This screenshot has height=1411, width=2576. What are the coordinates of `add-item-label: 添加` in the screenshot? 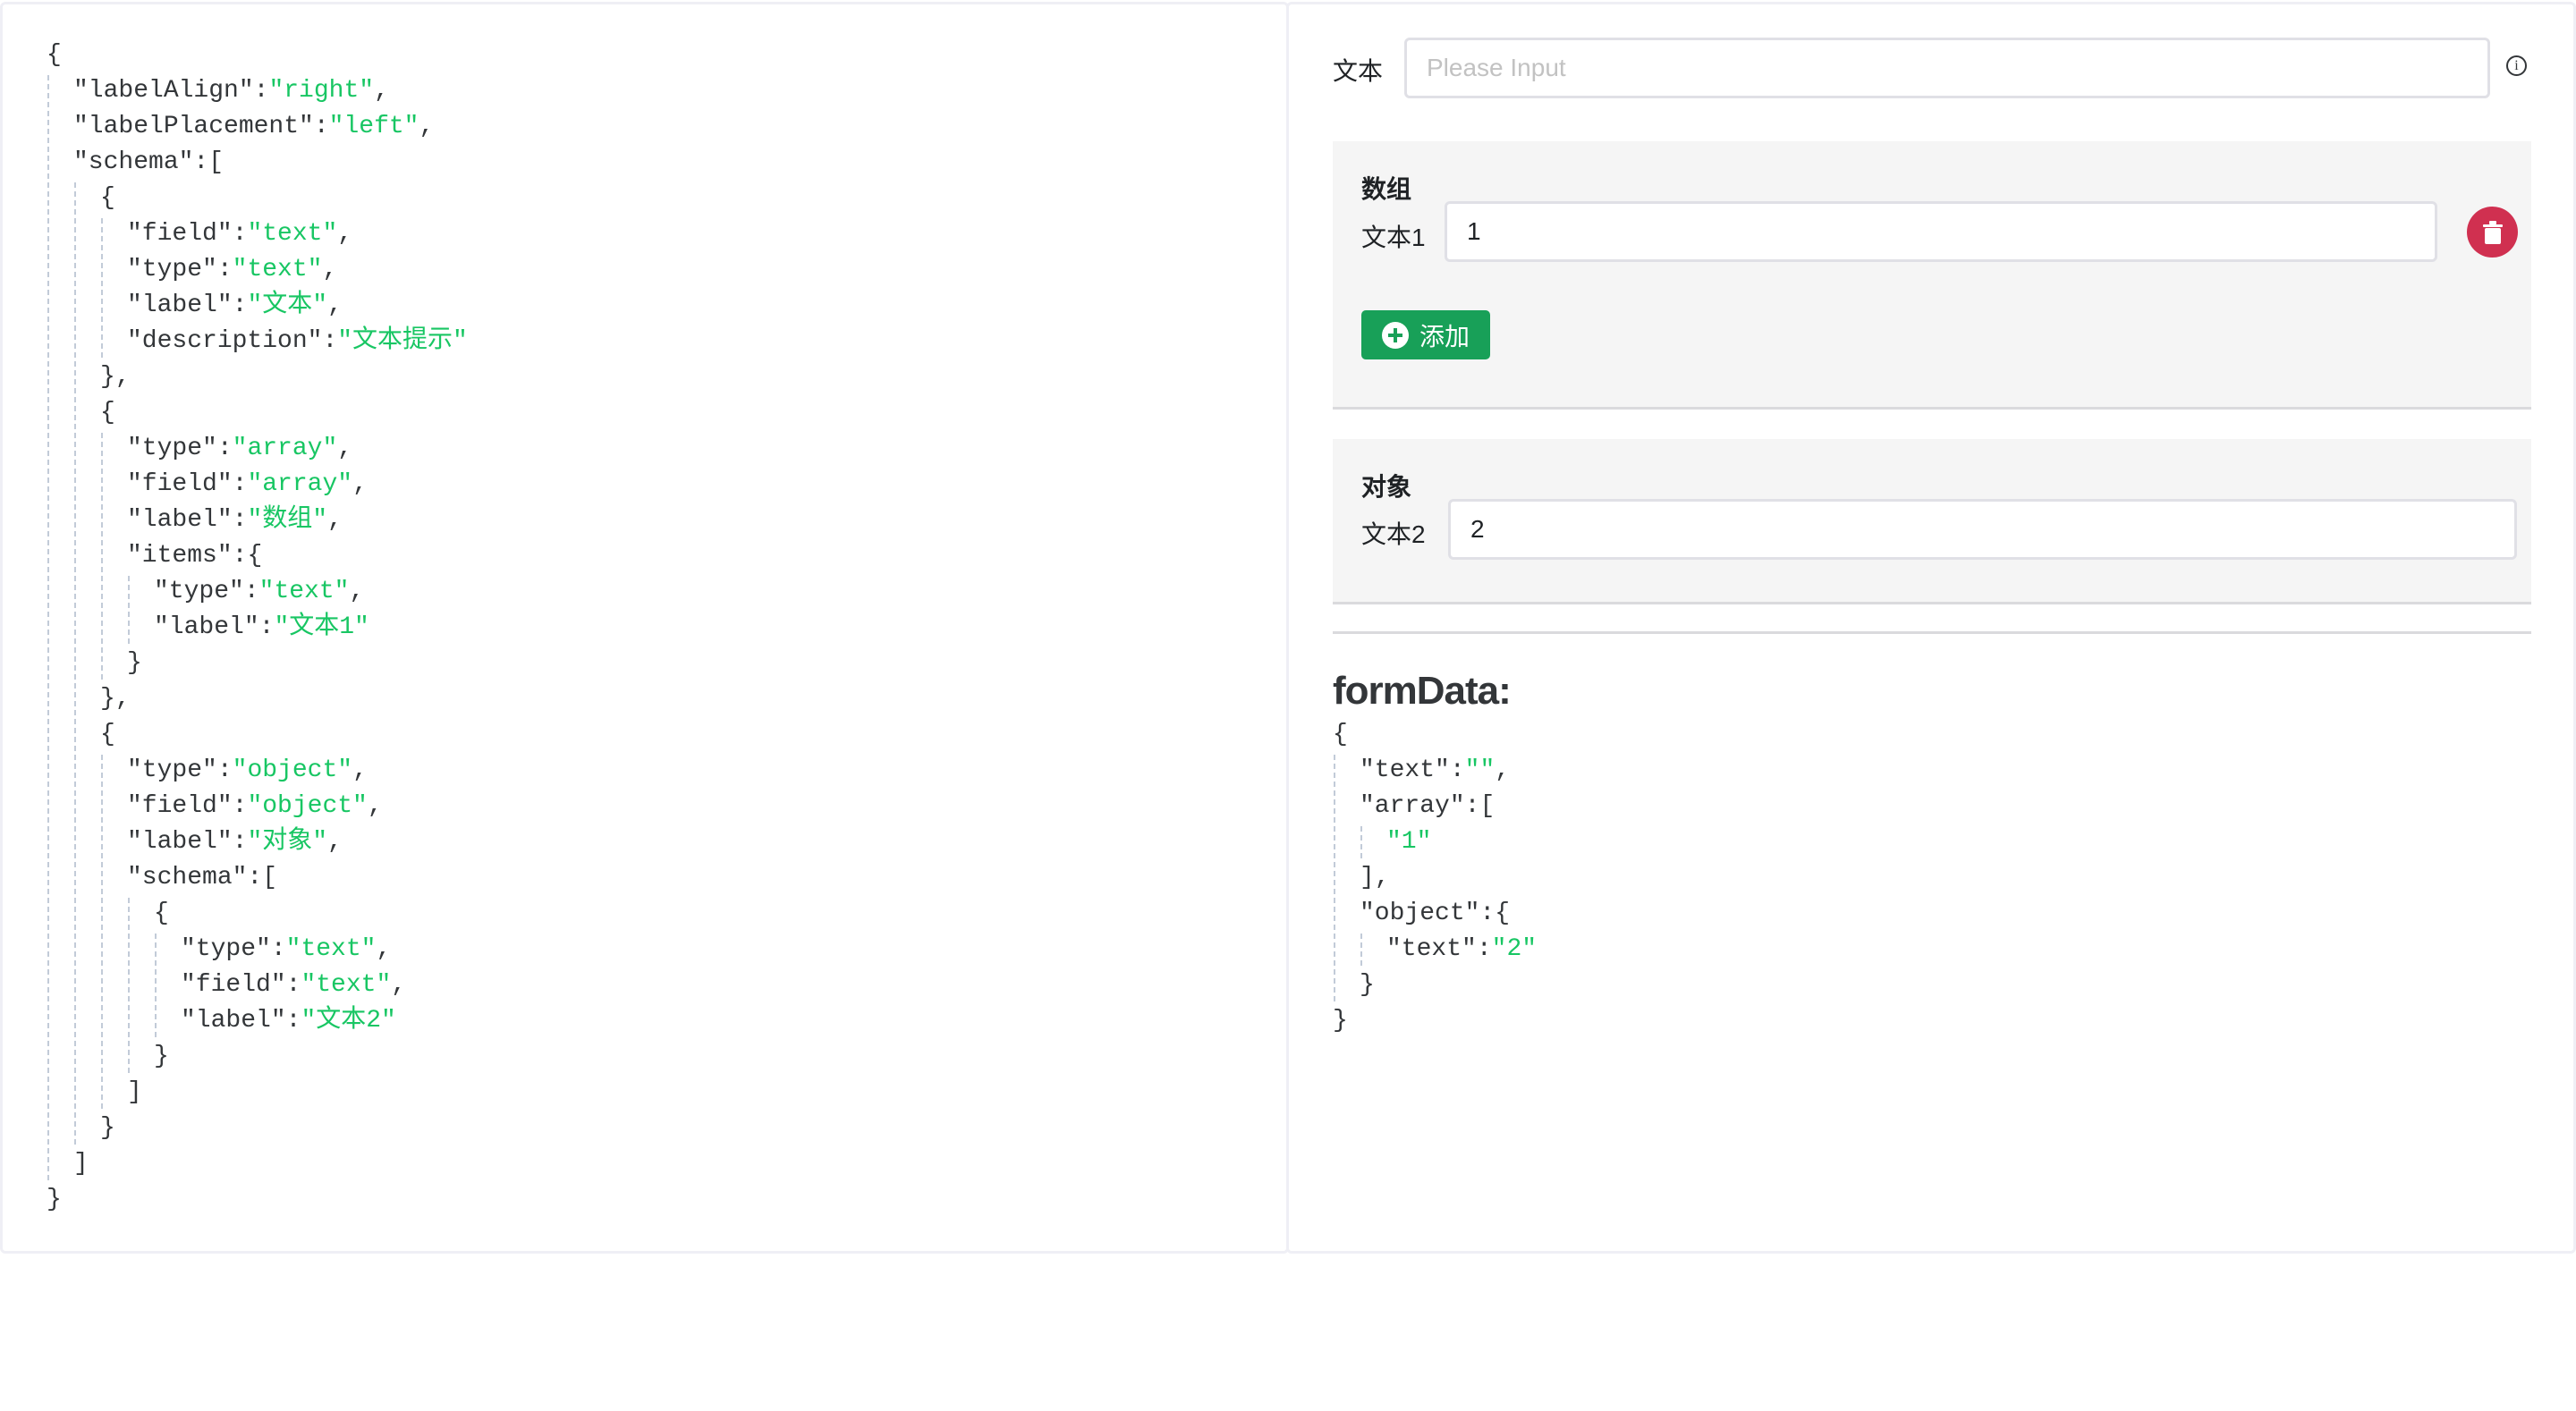 It's located at (1444, 336).